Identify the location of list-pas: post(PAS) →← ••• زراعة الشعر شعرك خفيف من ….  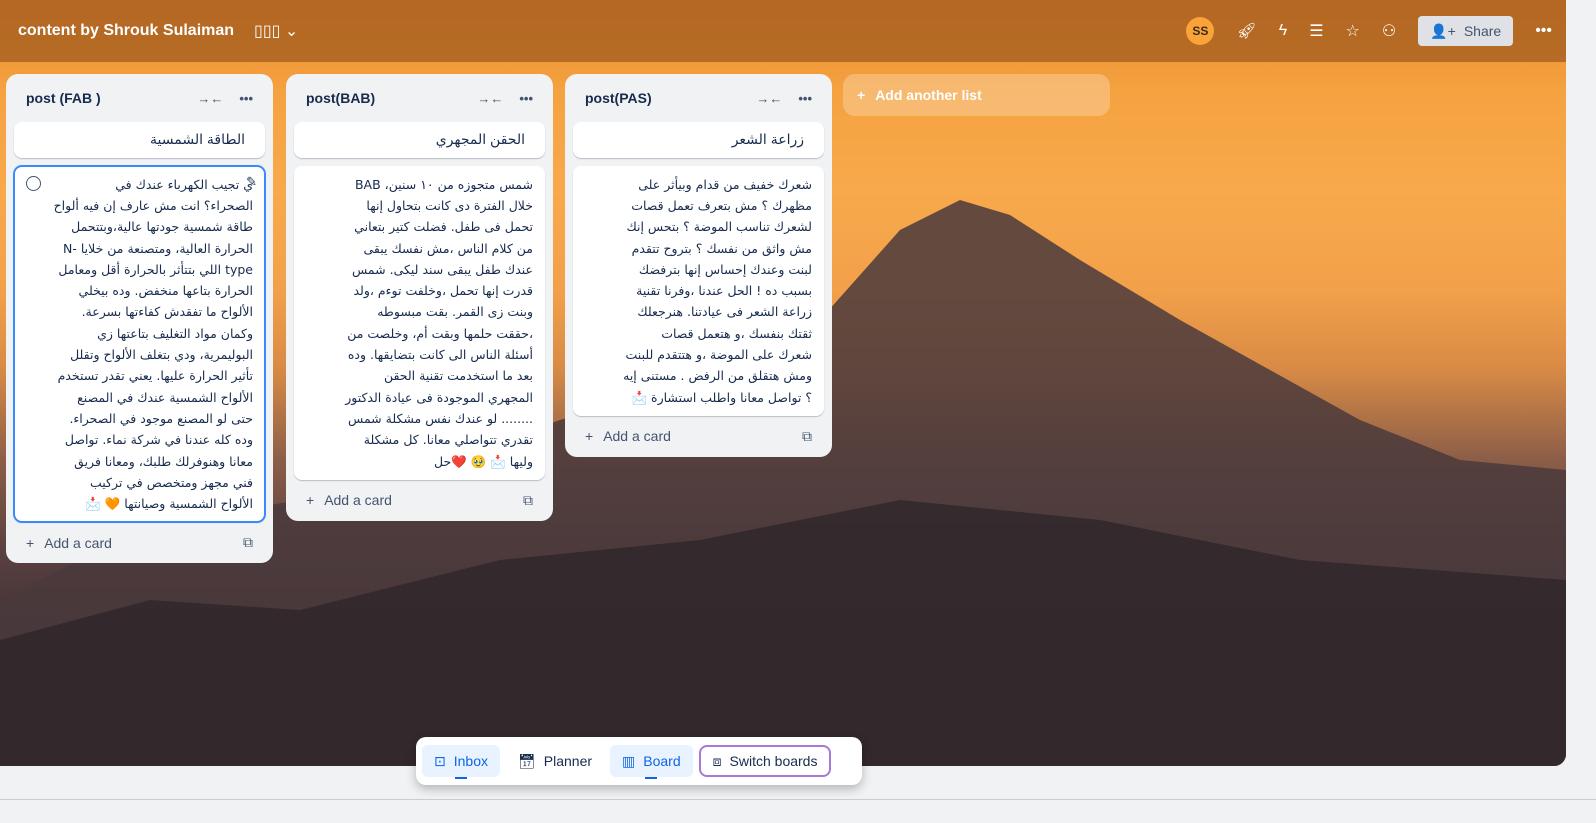
(698, 265).